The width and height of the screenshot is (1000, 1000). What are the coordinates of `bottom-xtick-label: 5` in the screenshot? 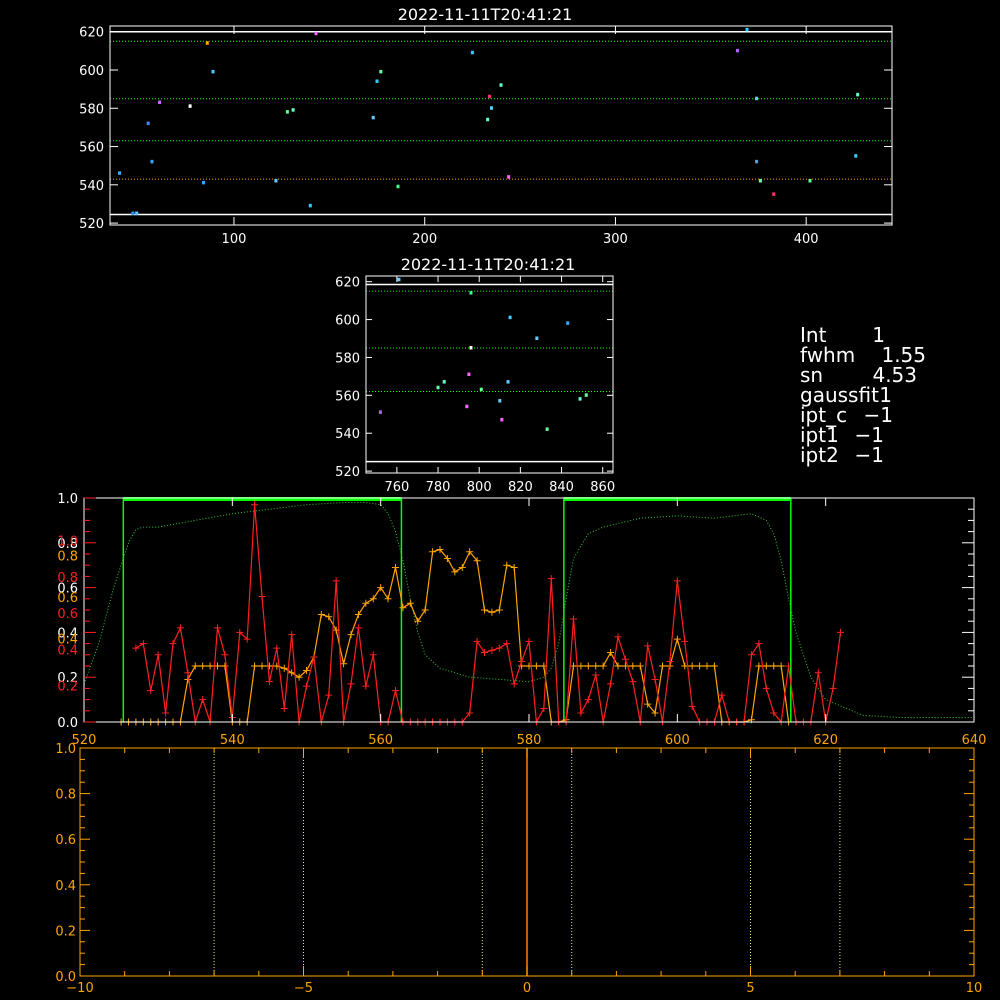 It's located at (750, 988).